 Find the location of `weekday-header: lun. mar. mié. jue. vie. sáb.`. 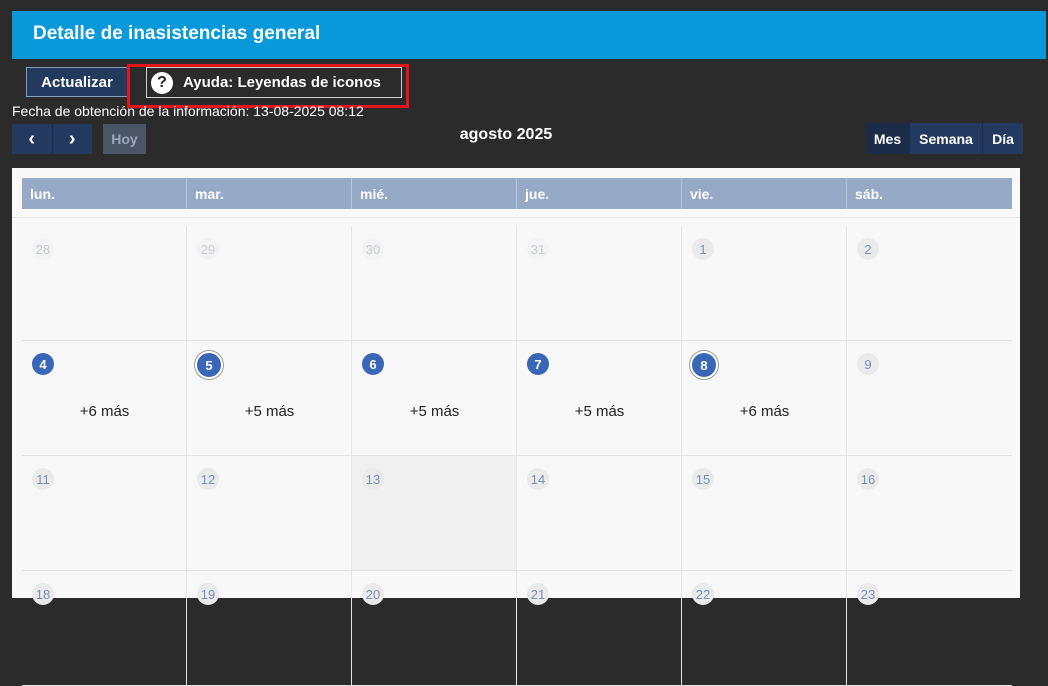

weekday-header: lun. mar. mié. jue. vie. sáb. is located at coordinates (517, 193).